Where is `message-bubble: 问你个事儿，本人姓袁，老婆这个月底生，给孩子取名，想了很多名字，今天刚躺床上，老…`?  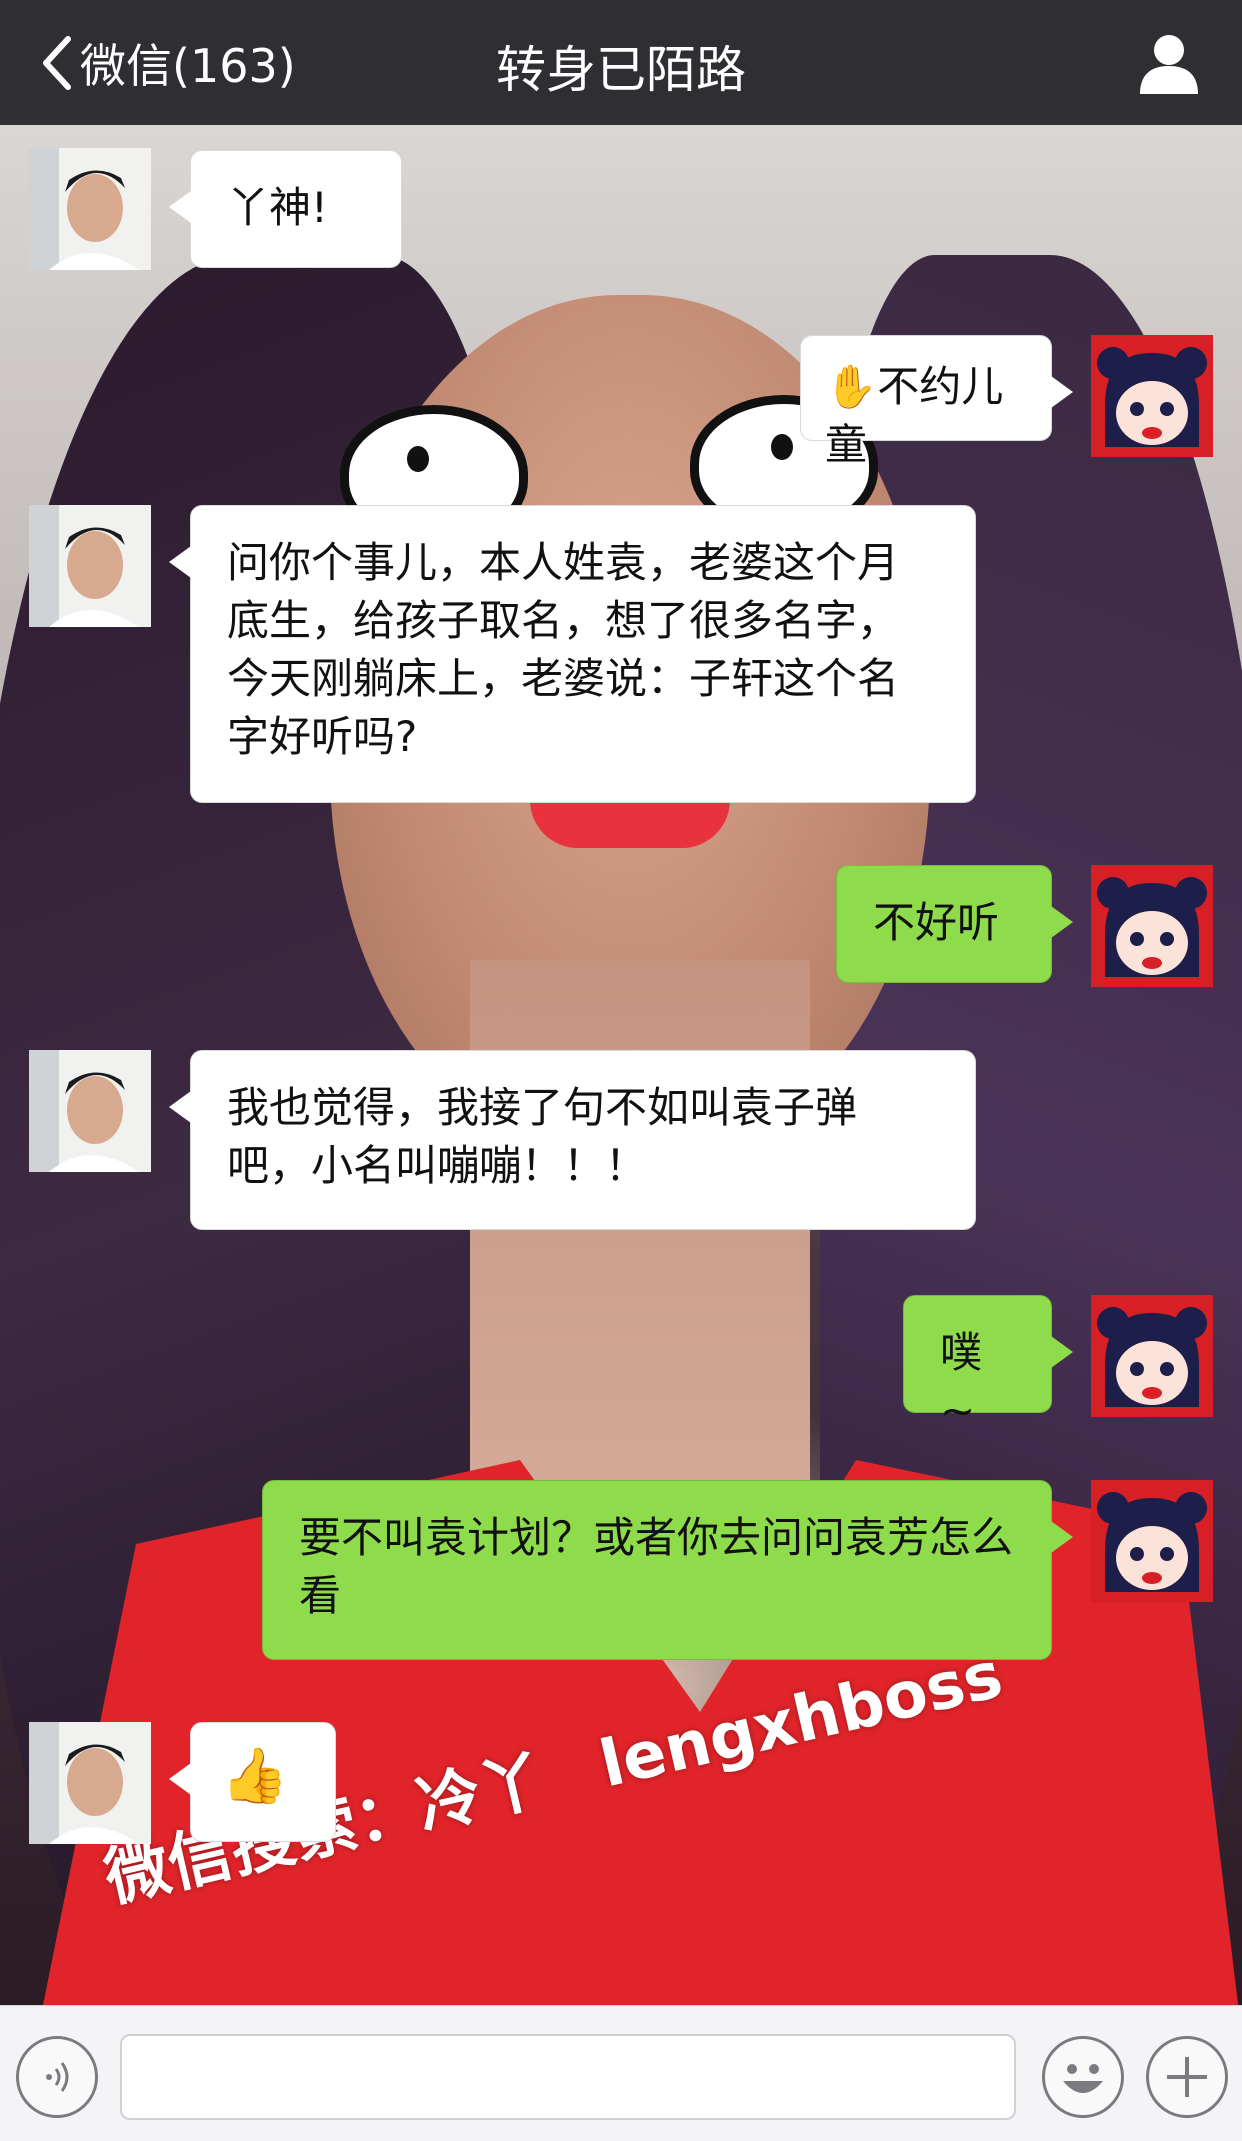
message-bubble: 问你个事儿，本人姓袁，老婆这个月底生，给孩子取名，想了很多名字，今天刚躺床上，老… is located at coordinates (572, 654).